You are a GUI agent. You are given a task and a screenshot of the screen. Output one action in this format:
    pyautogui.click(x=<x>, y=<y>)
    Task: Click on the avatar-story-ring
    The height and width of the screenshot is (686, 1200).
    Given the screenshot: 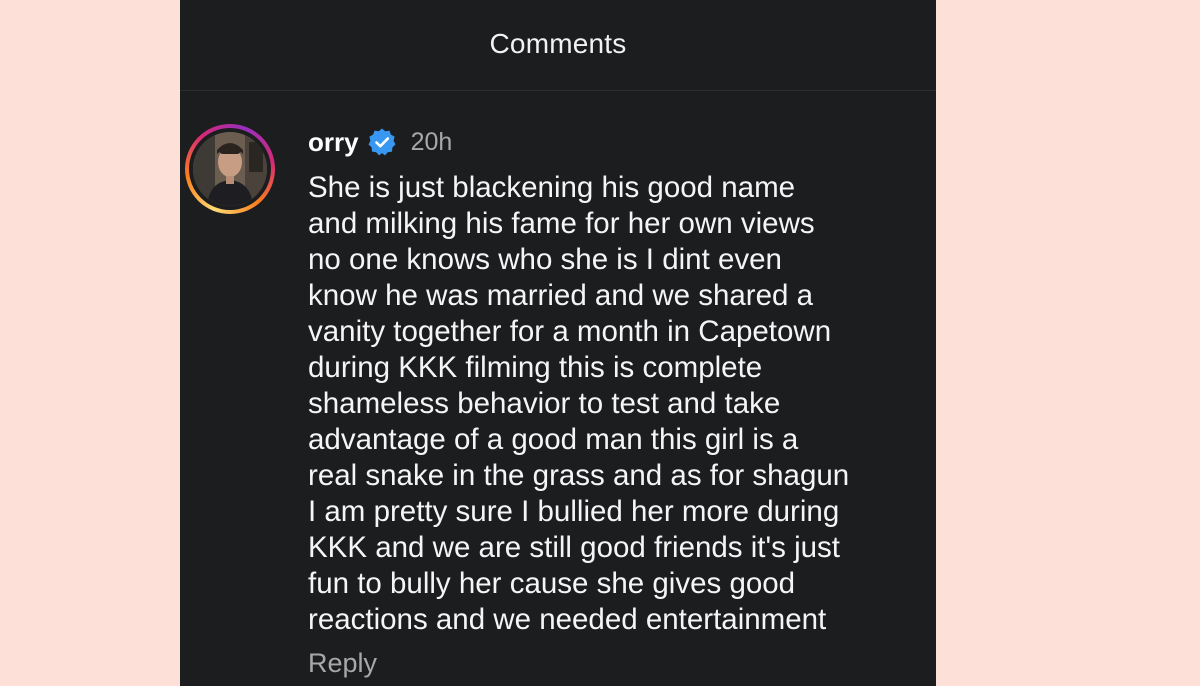 What is the action you would take?
    pyautogui.click(x=230, y=169)
    